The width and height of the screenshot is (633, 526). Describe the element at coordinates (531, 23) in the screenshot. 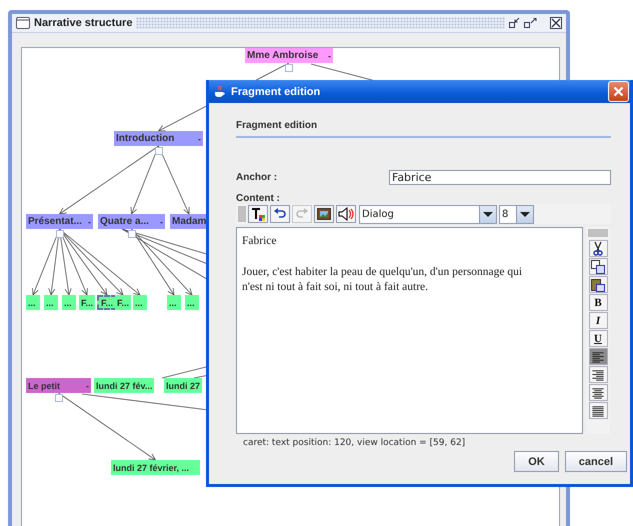

I see `maximize-icon` at that location.